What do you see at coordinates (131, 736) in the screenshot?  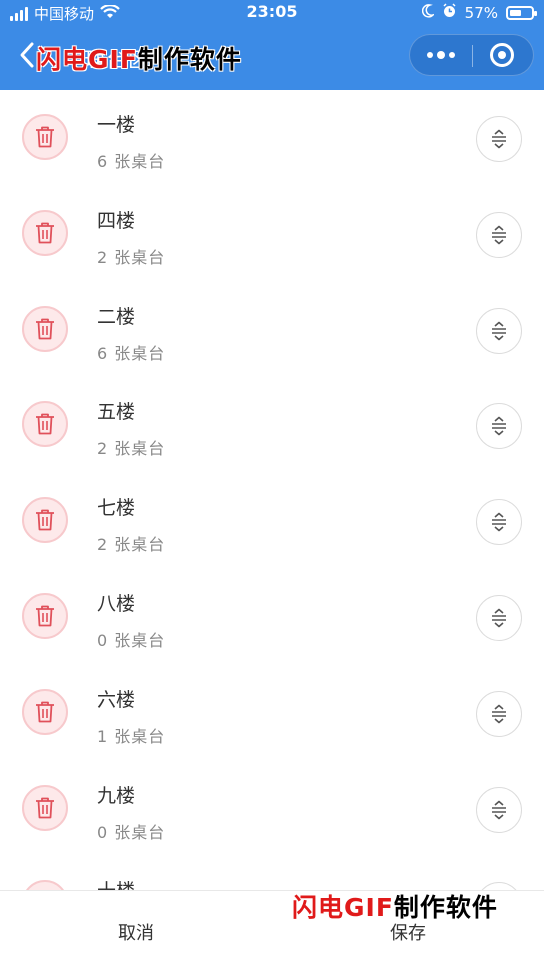 I see `table-count: 1 张桌台` at bounding box center [131, 736].